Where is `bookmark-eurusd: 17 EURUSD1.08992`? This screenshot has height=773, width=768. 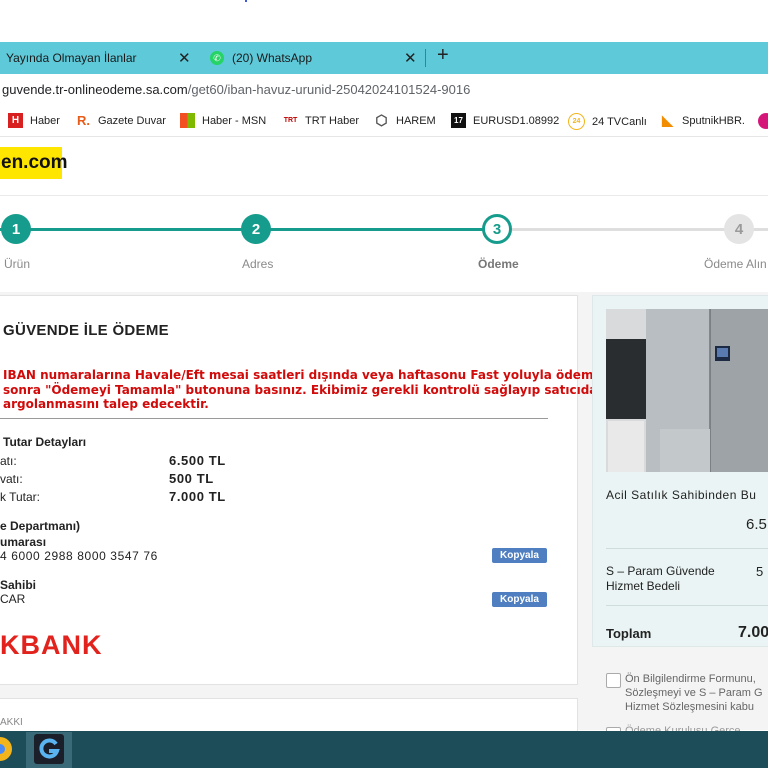
bookmark-eurusd: 17 EURUSD1.08992 is located at coordinates (505, 120).